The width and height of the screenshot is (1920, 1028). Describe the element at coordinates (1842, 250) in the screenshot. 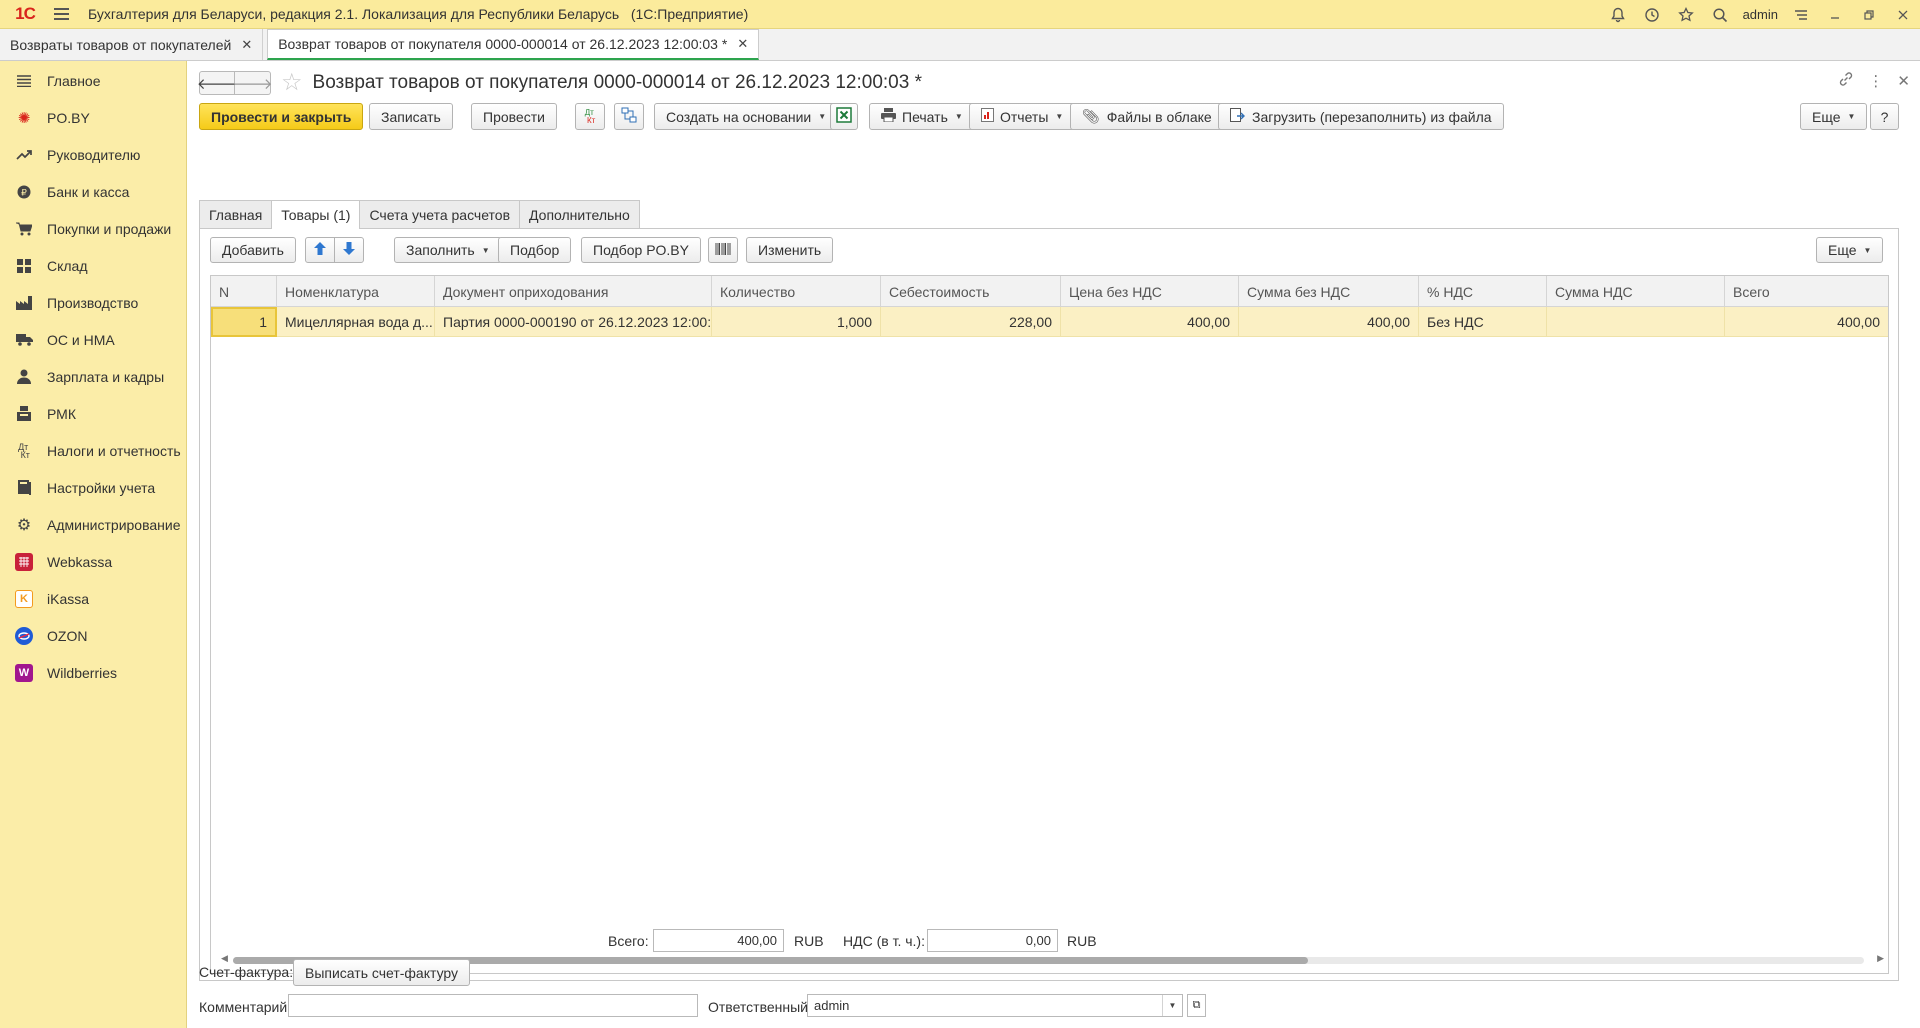

I see `table-more-label: Еще` at that location.